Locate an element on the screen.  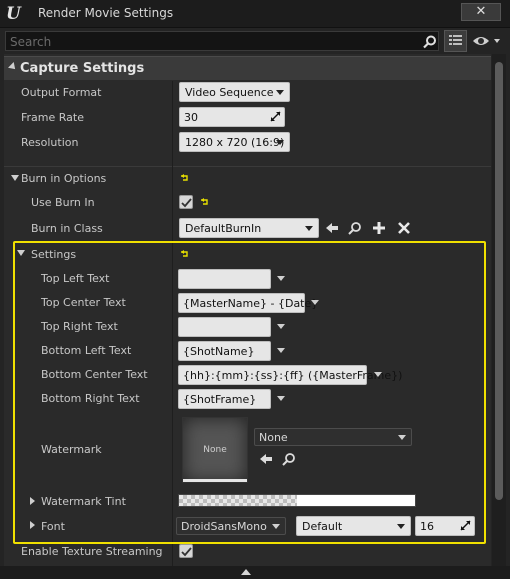
font-family-value: DroidSansMono is located at coordinates (224, 526).